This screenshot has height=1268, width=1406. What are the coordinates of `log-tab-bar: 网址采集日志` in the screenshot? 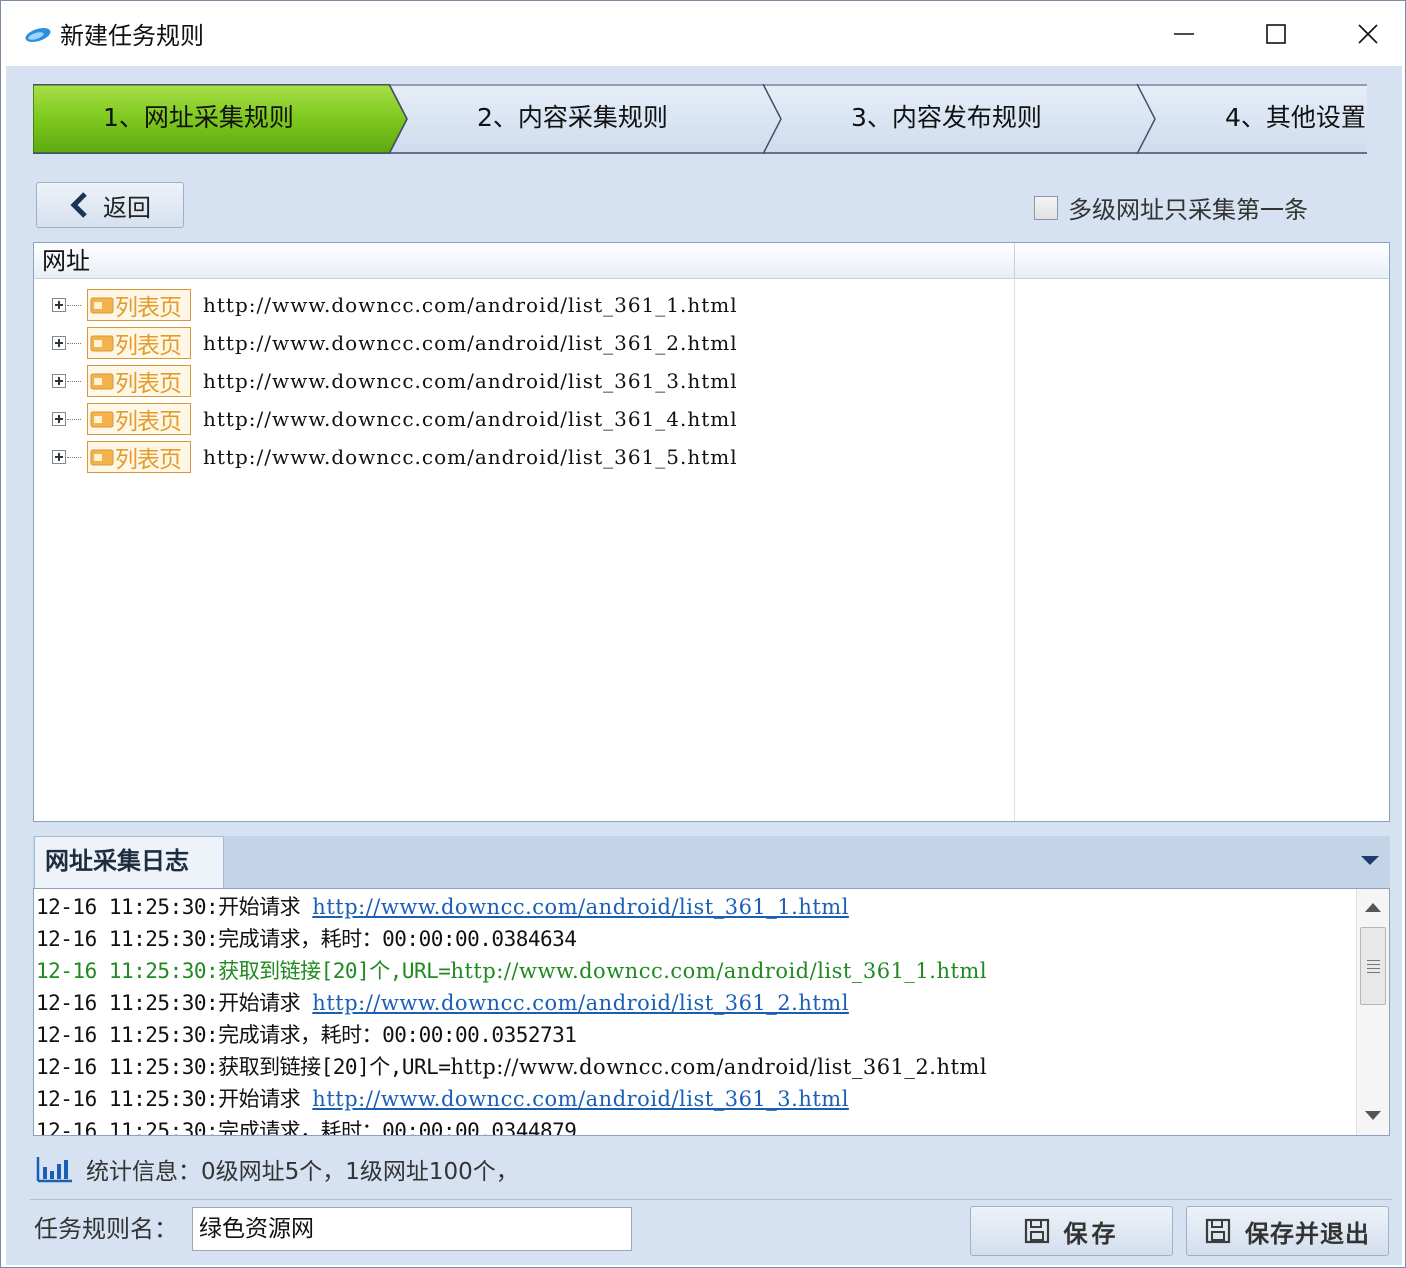 It's located at (711, 862).